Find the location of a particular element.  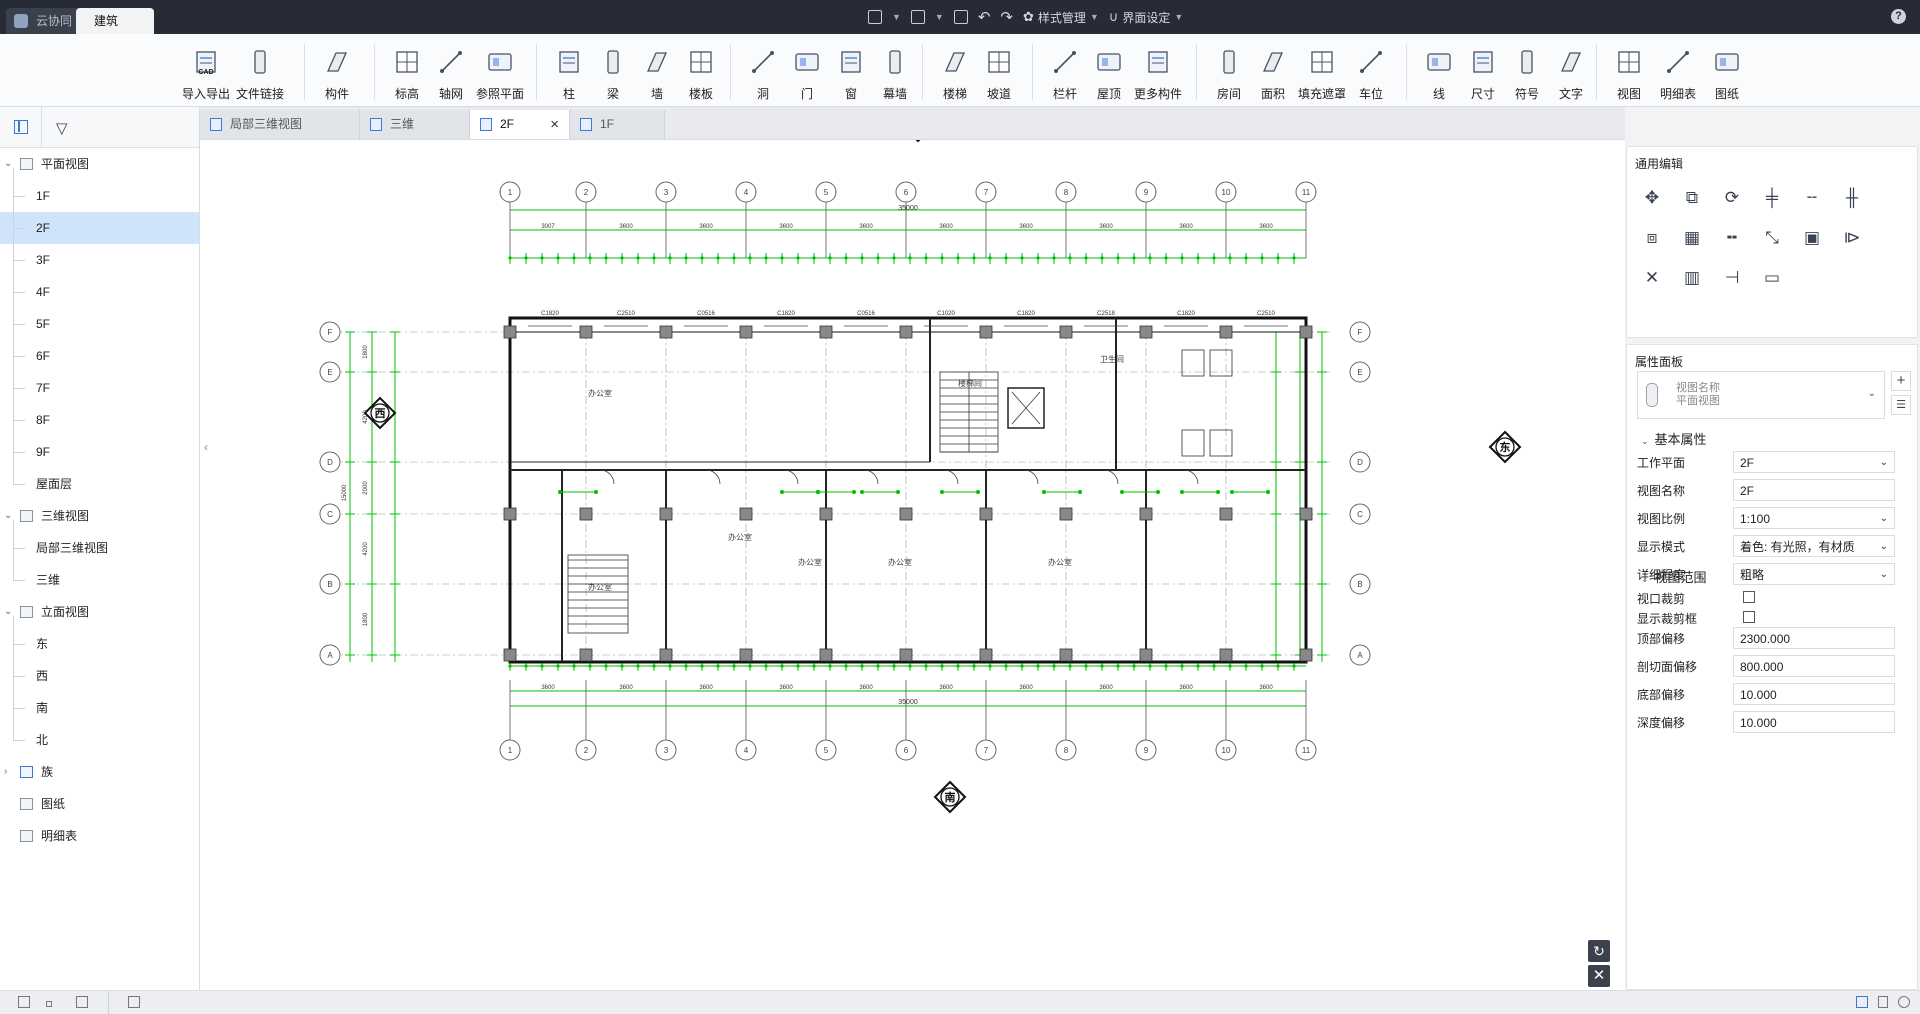

file-link-button: 文件链接 is located at coordinates (260, 71).